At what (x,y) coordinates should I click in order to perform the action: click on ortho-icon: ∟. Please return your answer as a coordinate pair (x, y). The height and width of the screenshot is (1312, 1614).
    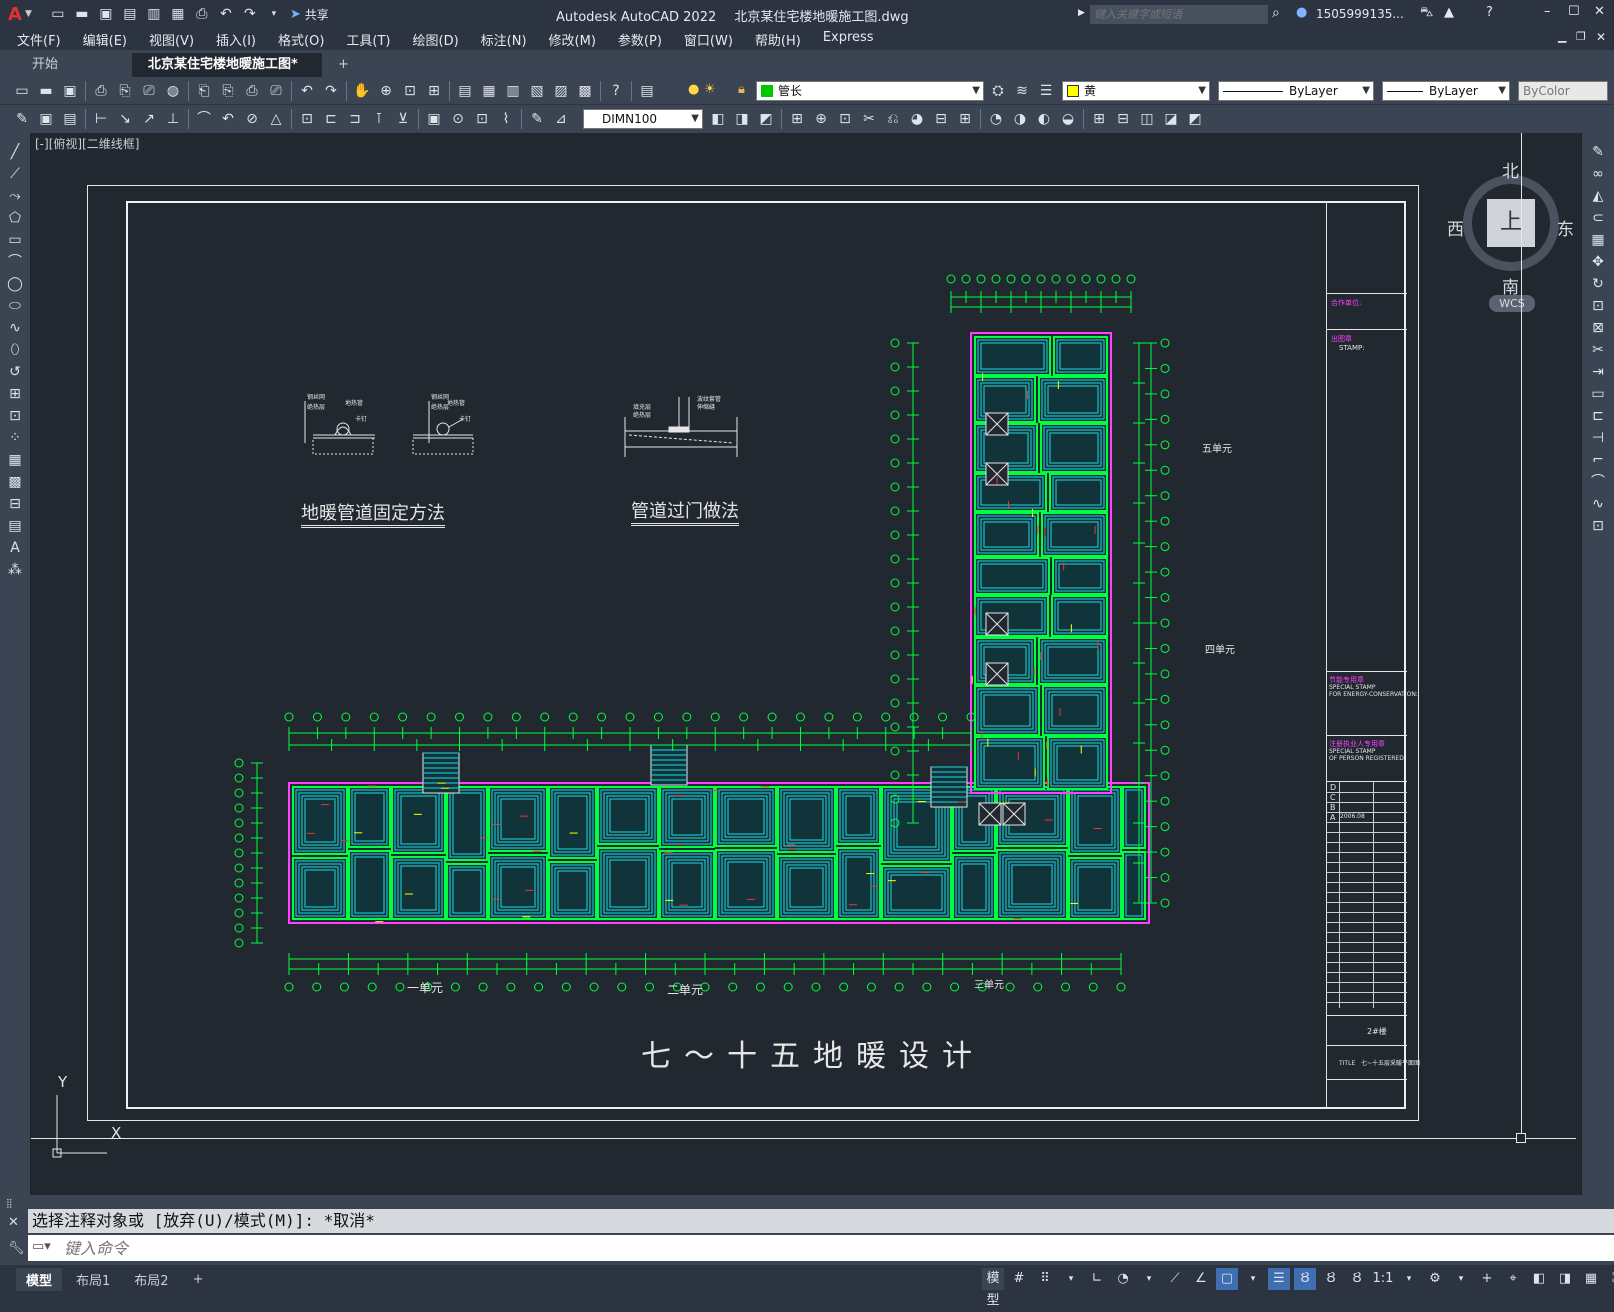
    Looking at the image, I should click on (1097, 1279).